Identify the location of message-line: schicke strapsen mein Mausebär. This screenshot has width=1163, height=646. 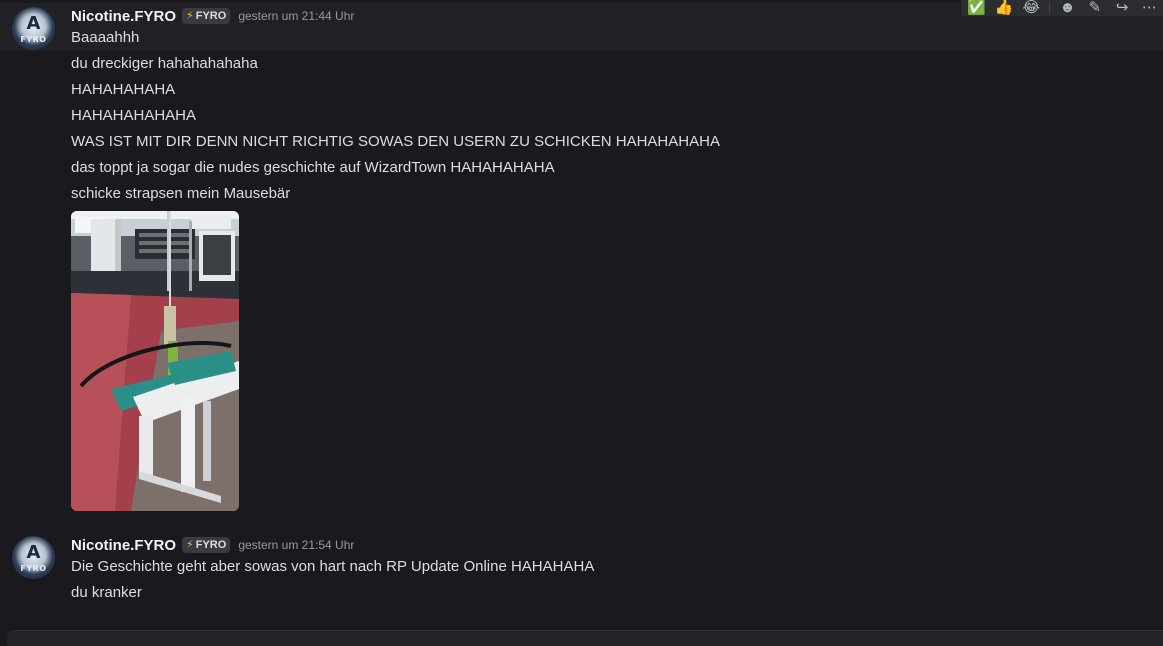
(181, 193).